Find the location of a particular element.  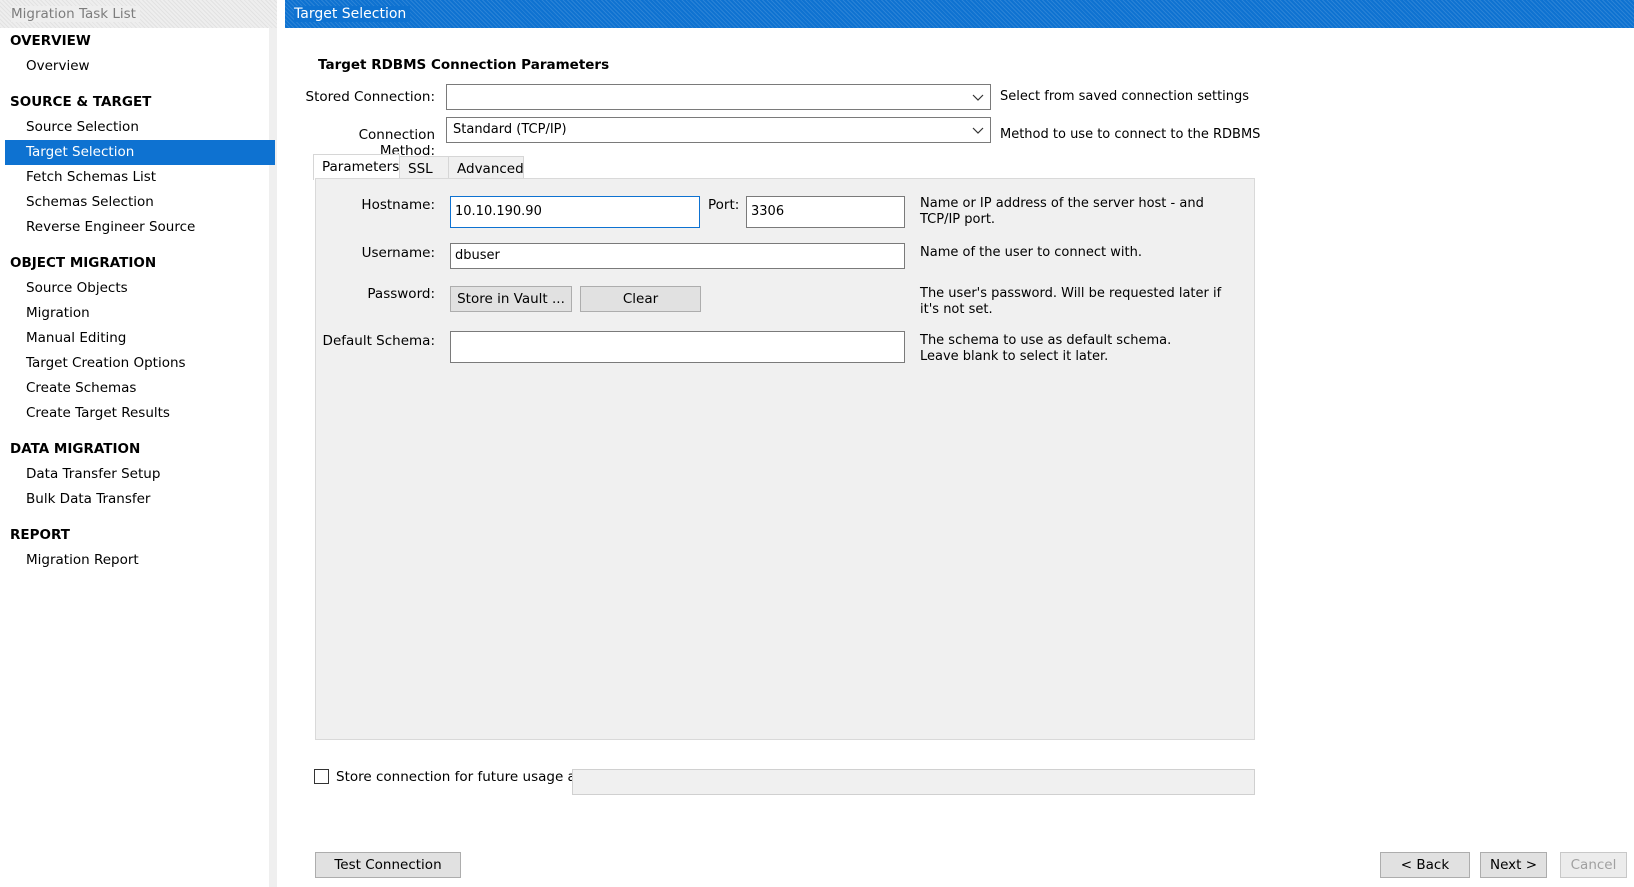

hostname-label: Hostname: is located at coordinates (398, 205).